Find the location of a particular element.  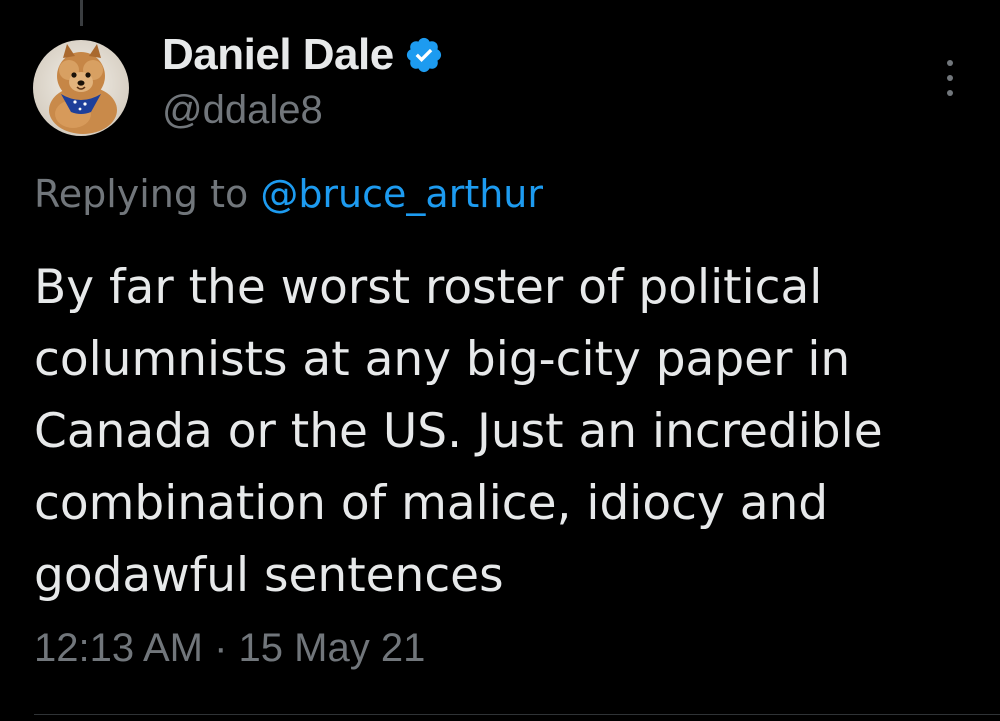

vertical-ellipsis-icon is located at coordinates (950, 63).